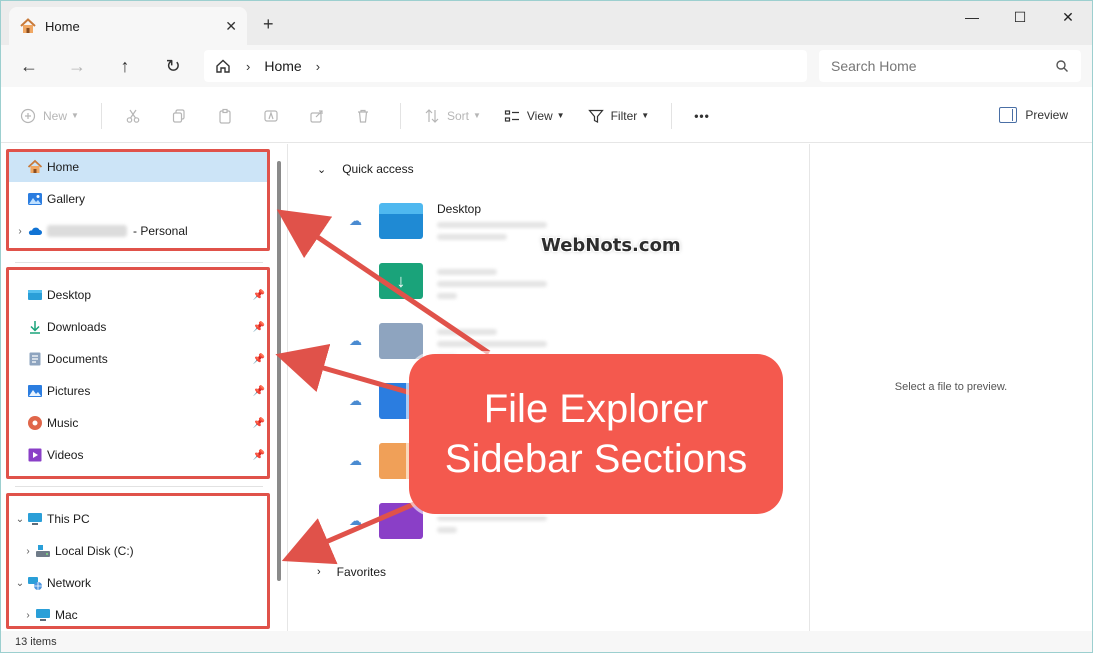 This screenshot has height=653, width=1093. What do you see at coordinates (63, 423) in the screenshot?
I see `sidebar-item-label: Music` at bounding box center [63, 423].